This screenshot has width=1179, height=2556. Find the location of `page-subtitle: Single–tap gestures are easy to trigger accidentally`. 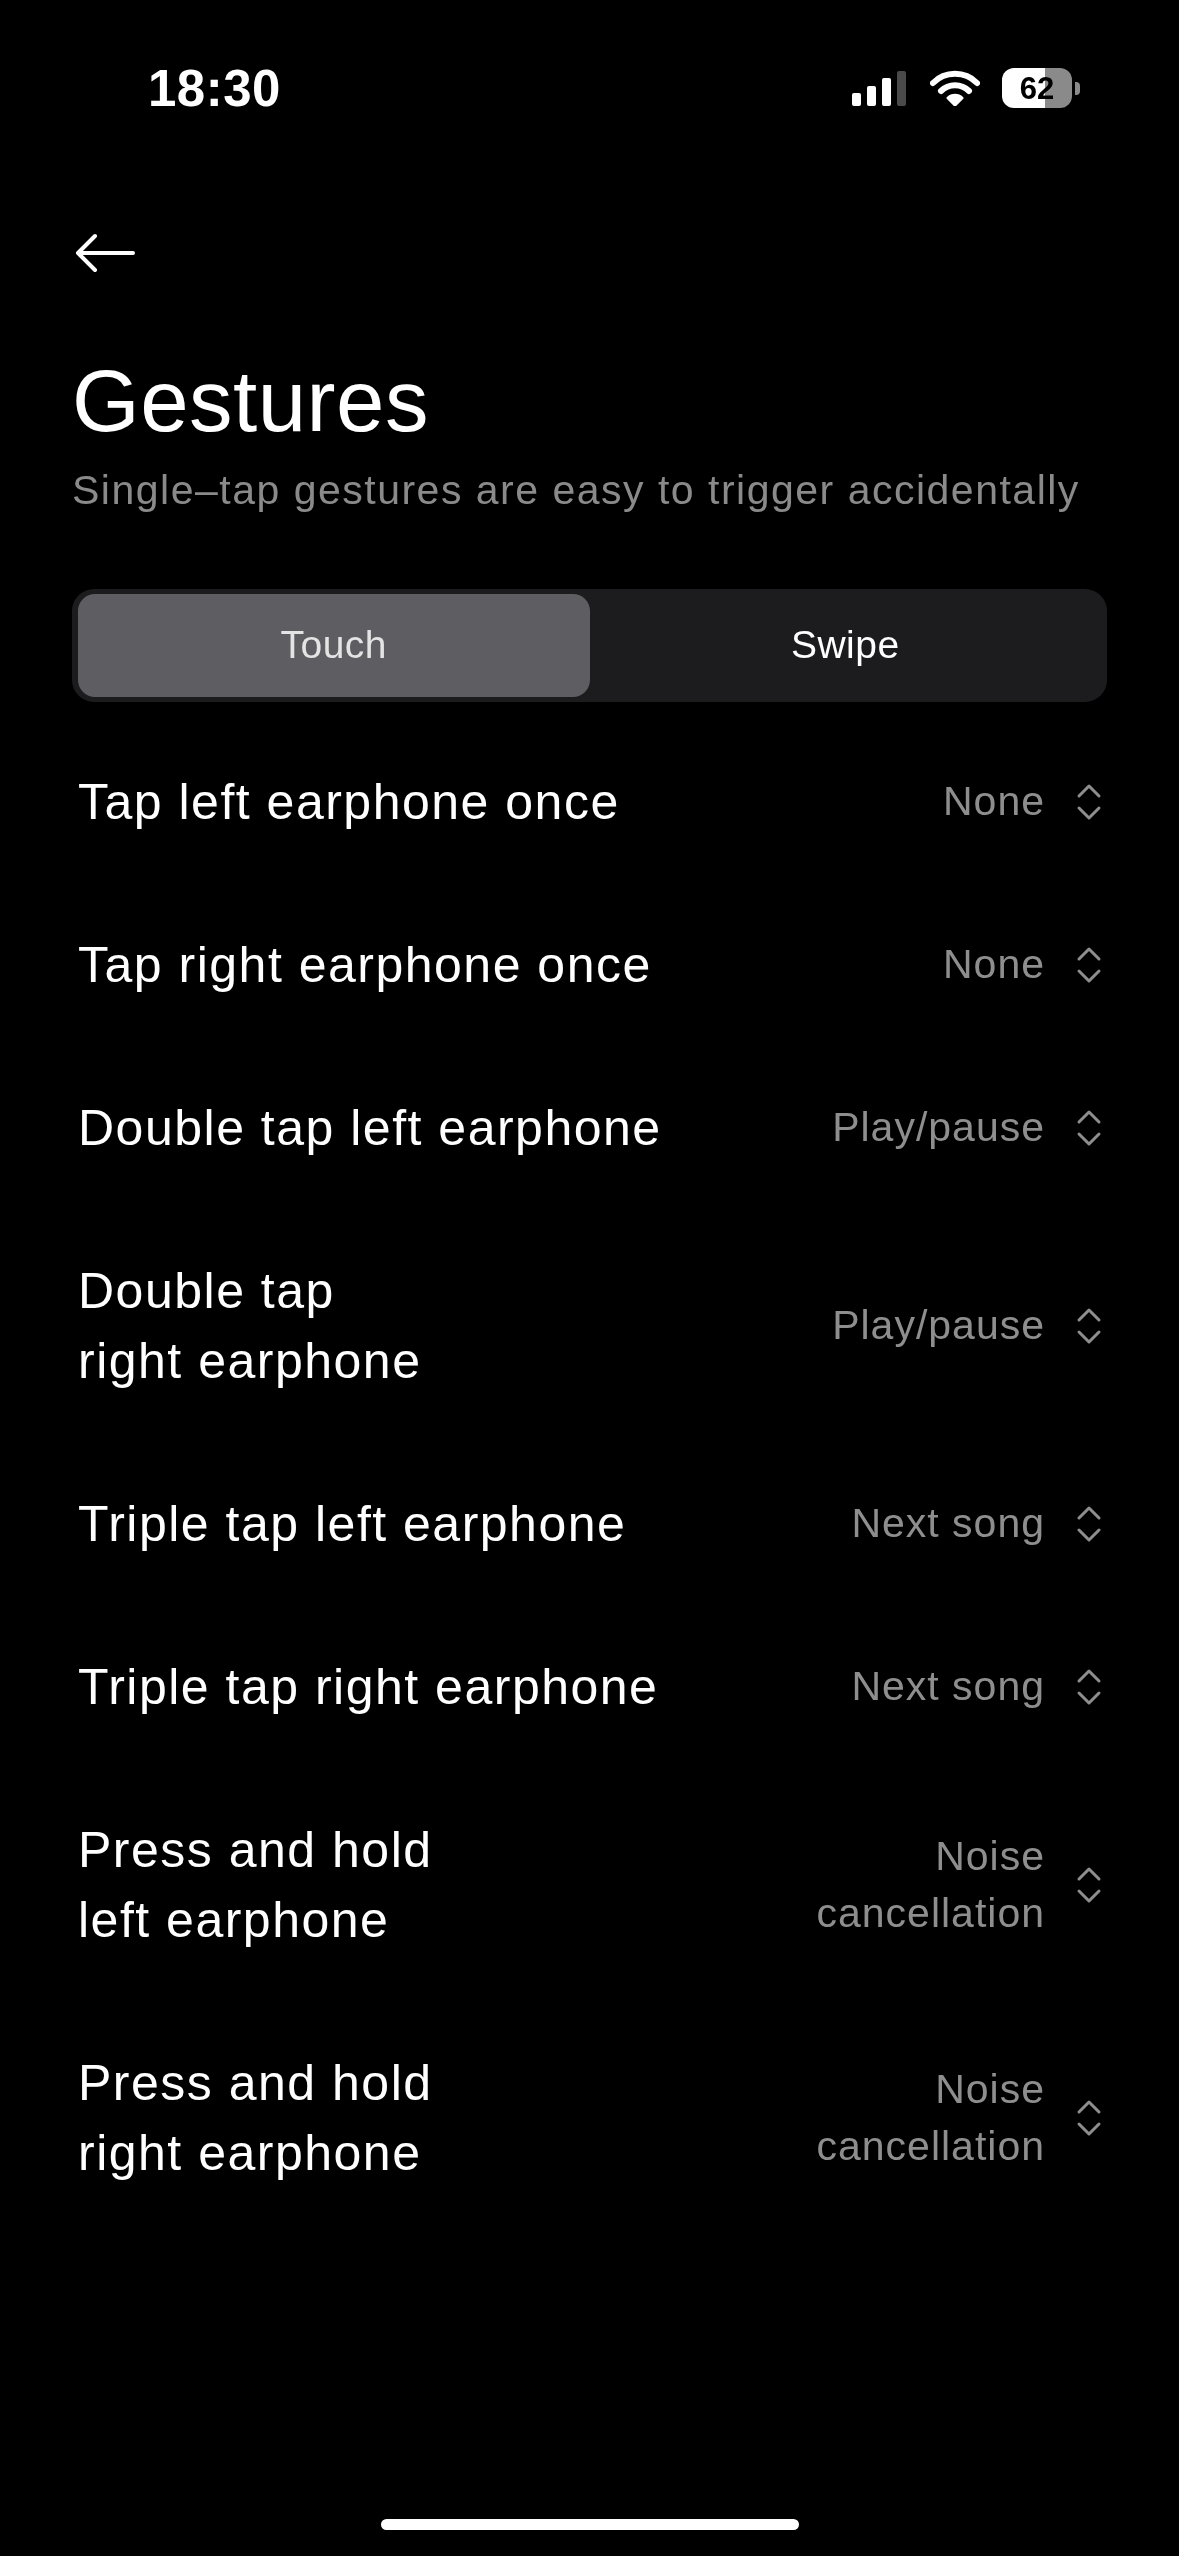

page-subtitle: Single–tap gestures are easy to trigger accidentally is located at coordinates (576, 490).